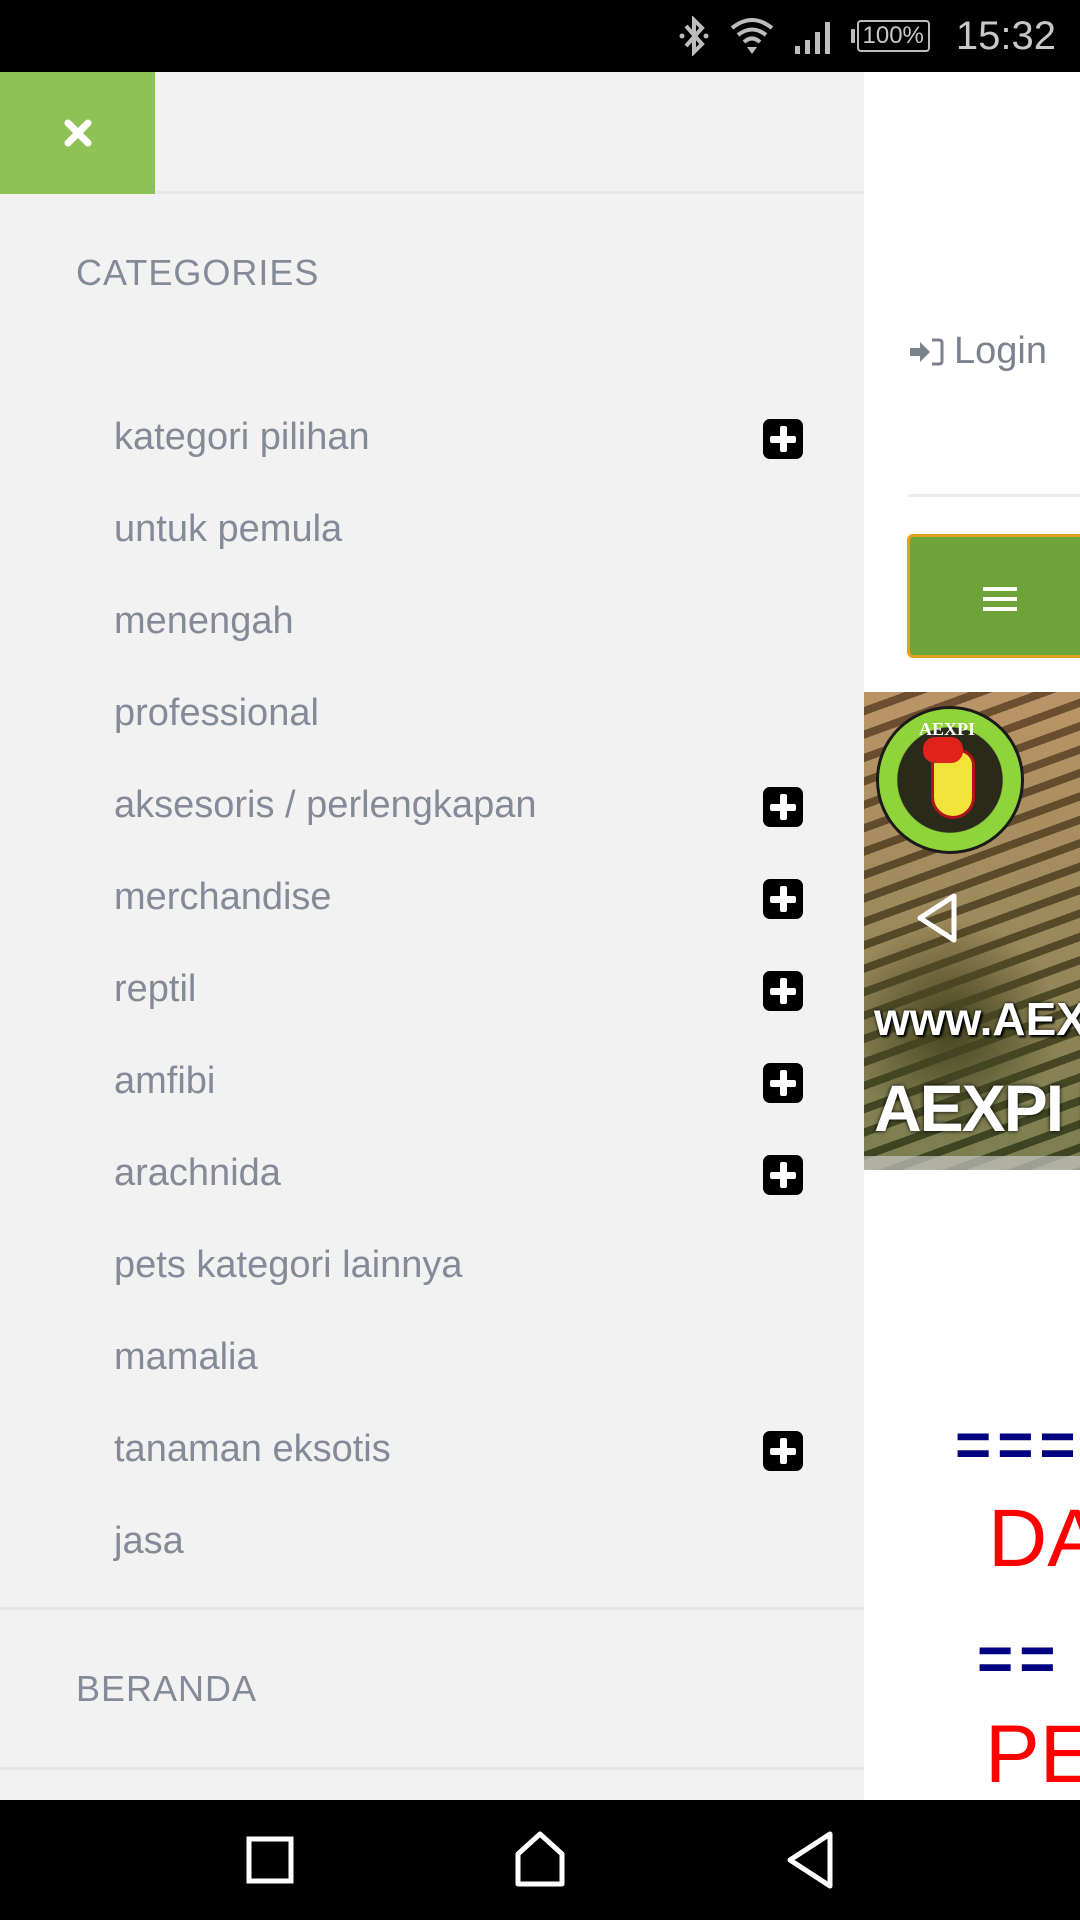  What do you see at coordinates (432, 622) in the screenshot?
I see `category-item: menengah` at bounding box center [432, 622].